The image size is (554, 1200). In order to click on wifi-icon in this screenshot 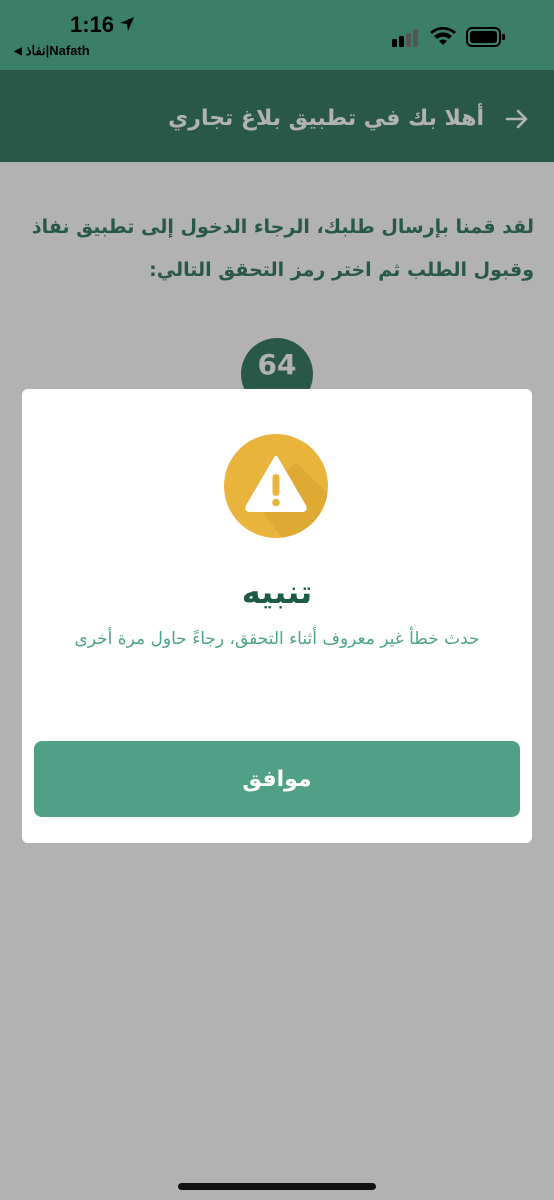, I will do `click(443, 36)`.